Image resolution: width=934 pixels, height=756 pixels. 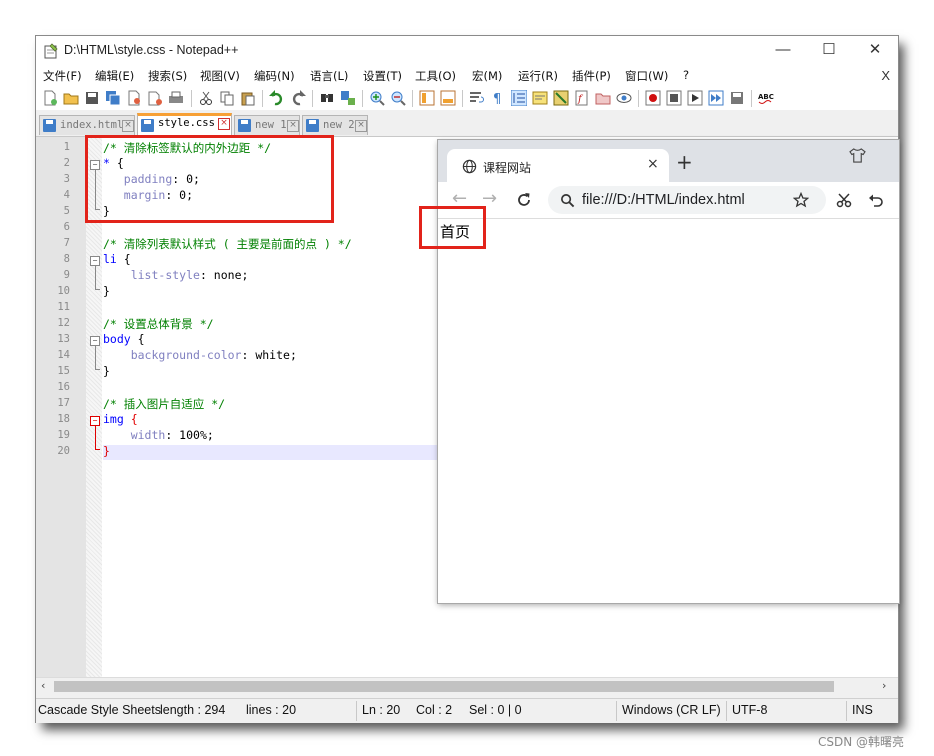 What do you see at coordinates (726, 711) in the screenshot?
I see `status-divider` at bounding box center [726, 711].